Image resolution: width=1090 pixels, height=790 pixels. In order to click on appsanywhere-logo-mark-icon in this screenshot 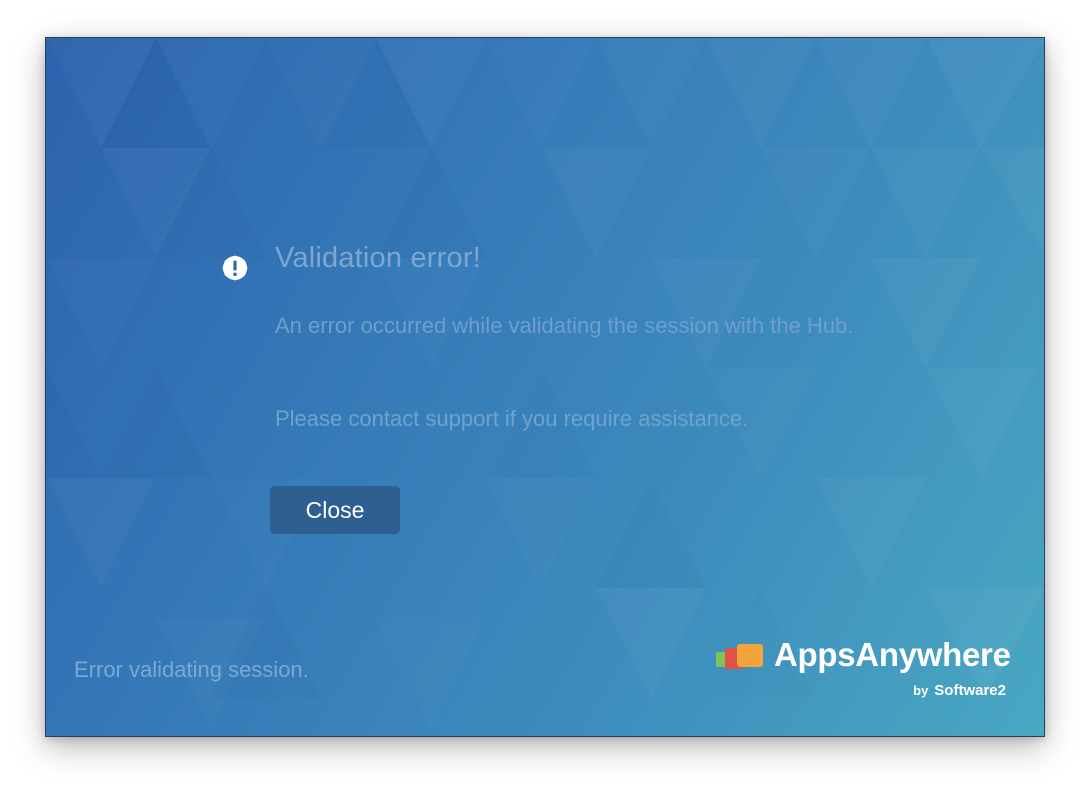, I will do `click(739, 656)`.